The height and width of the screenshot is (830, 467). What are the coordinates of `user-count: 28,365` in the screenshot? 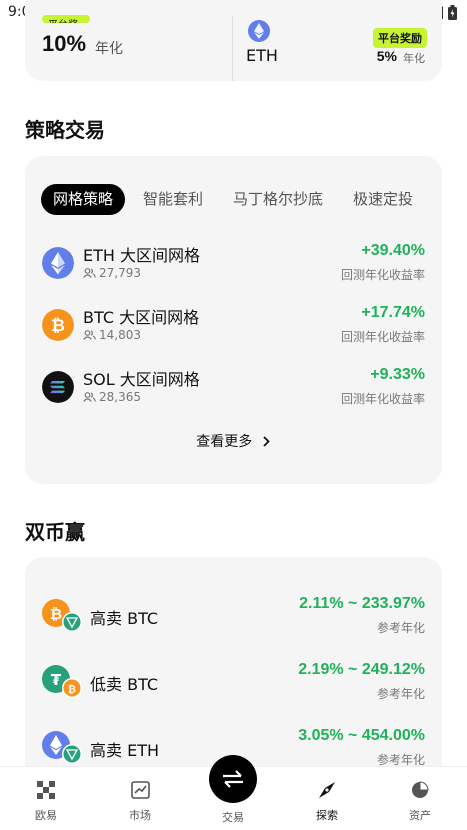 It's located at (112, 397).